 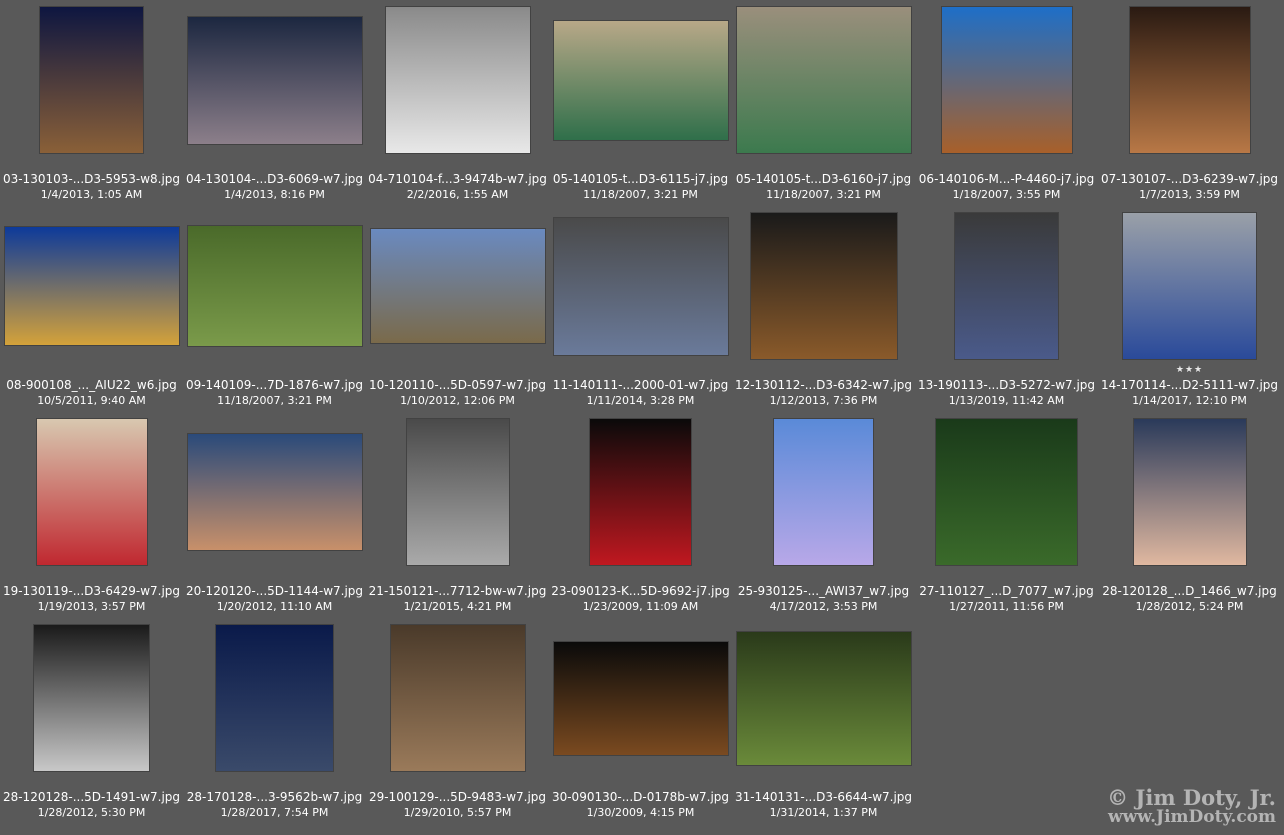 I want to click on file-name: 07-130107-...D3-6239-w7.jpg, so click(x=1189, y=179).